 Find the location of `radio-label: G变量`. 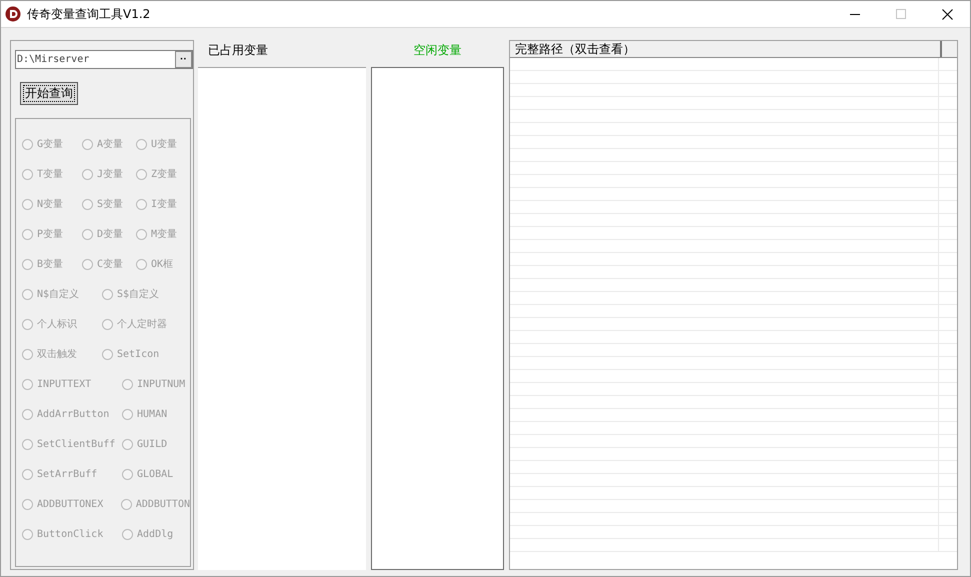

radio-label: G变量 is located at coordinates (50, 144).